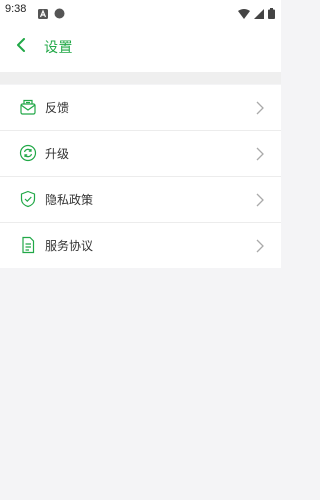 The width and height of the screenshot is (320, 500). I want to click on shield-check-icon, so click(28, 199).